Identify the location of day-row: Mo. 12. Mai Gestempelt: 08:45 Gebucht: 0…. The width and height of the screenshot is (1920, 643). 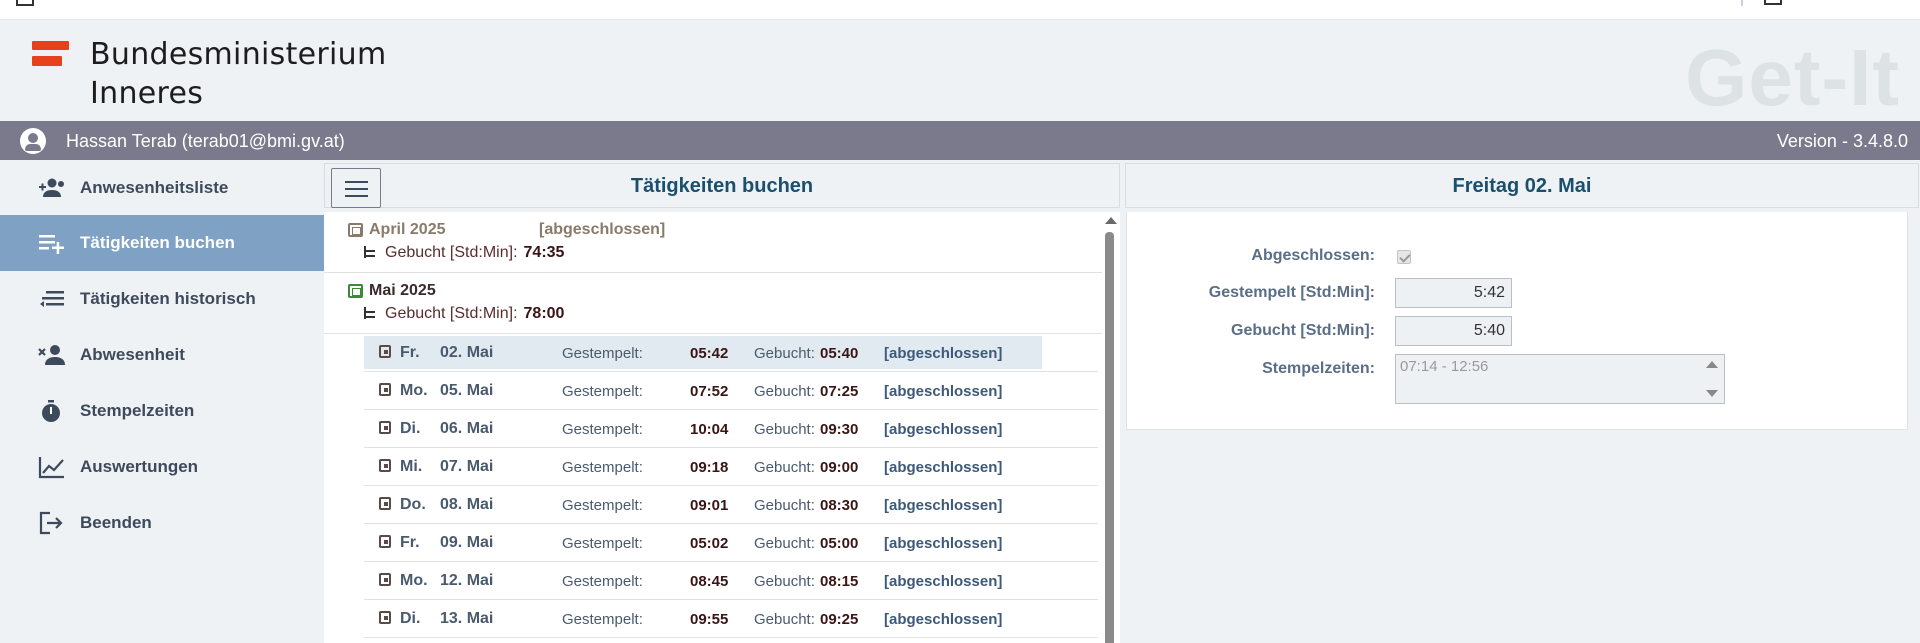
(731, 581).